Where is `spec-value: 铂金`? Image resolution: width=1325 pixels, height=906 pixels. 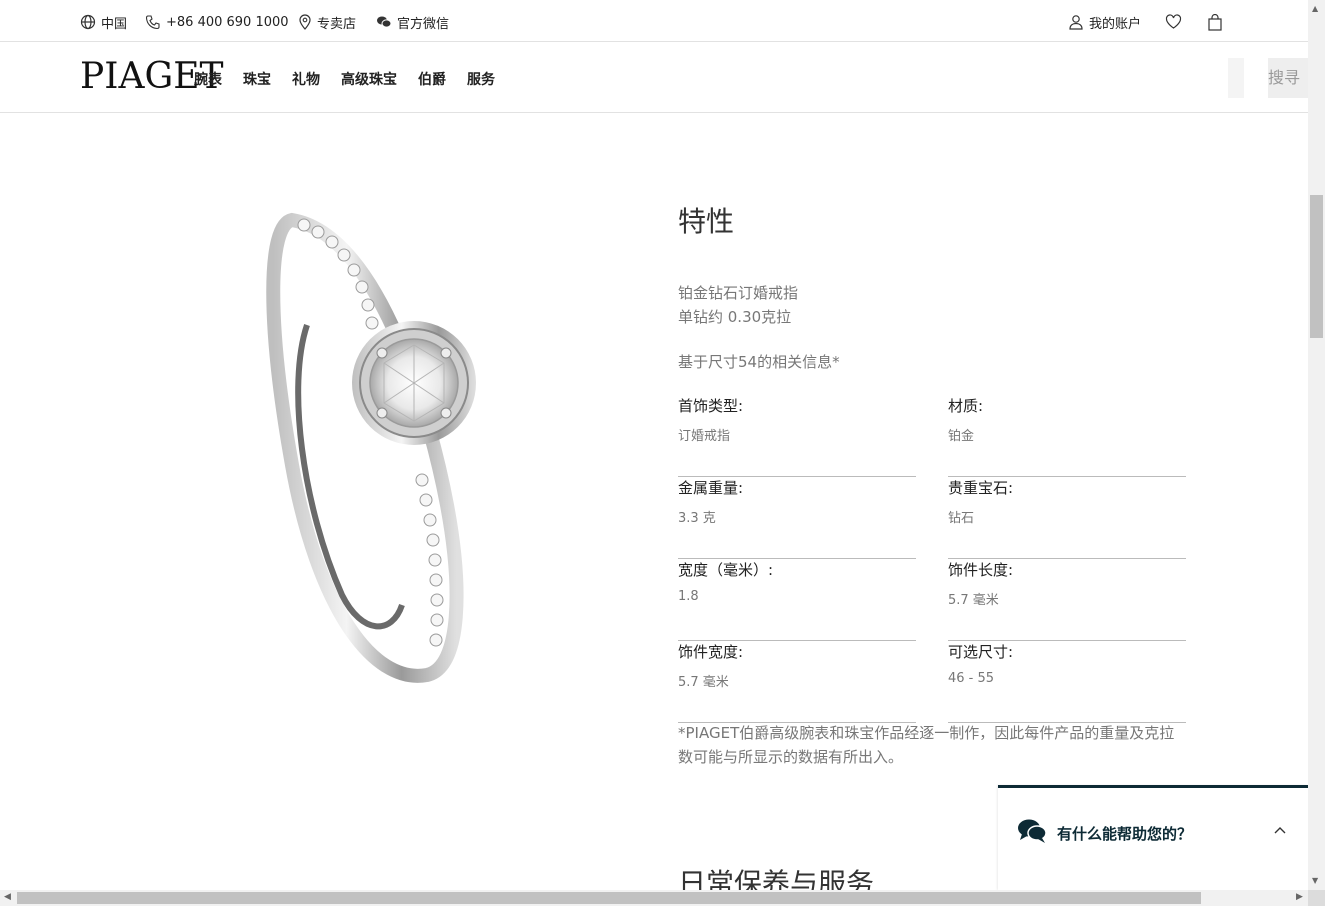 spec-value: 铂金 is located at coordinates (961, 436).